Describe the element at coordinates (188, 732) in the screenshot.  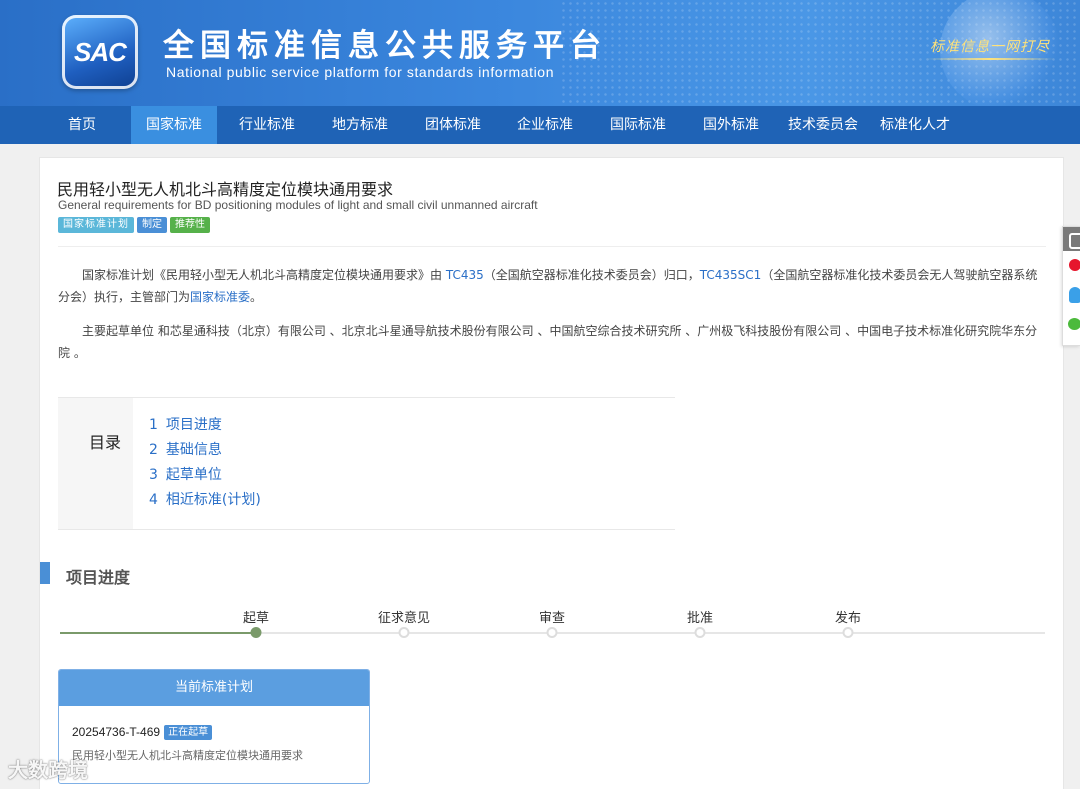
I see `plan-status-badge: 正在起草` at that location.